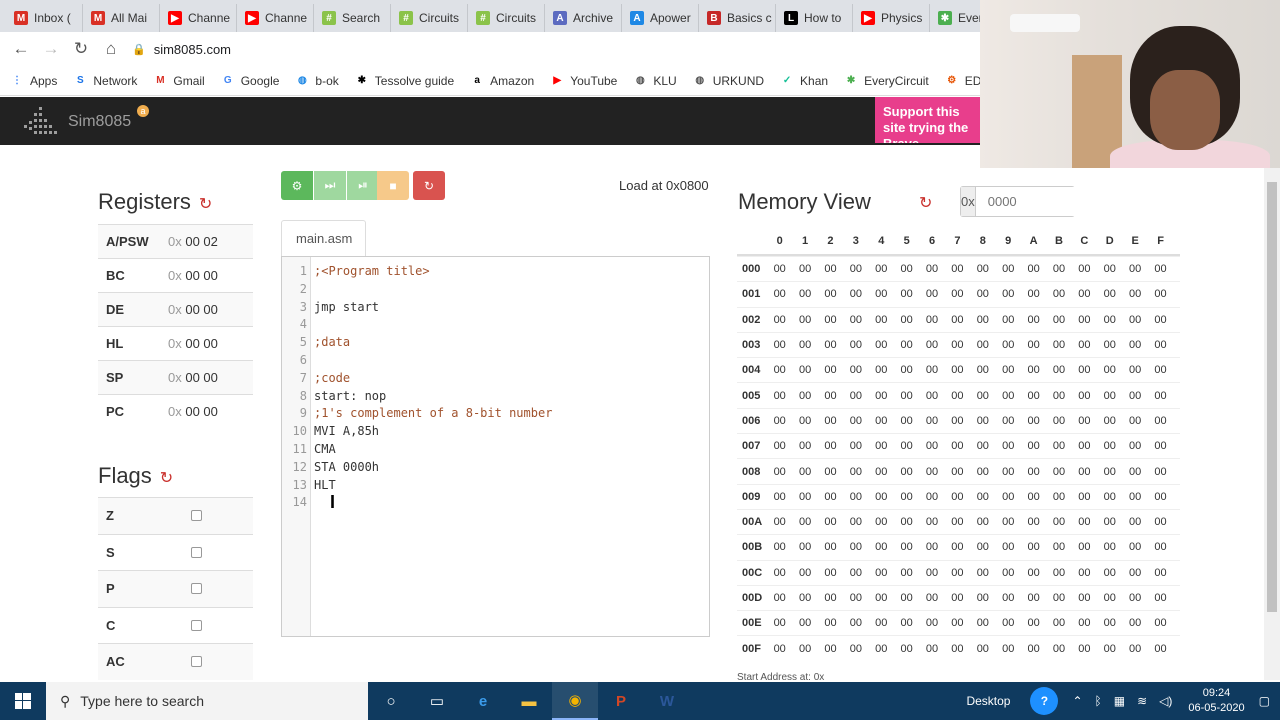 The width and height of the screenshot is (1280, 720). Describe the element at coordinates (1216, 701) in the screenshot. I see `clock: 09:24 06-05-2020` at that location.